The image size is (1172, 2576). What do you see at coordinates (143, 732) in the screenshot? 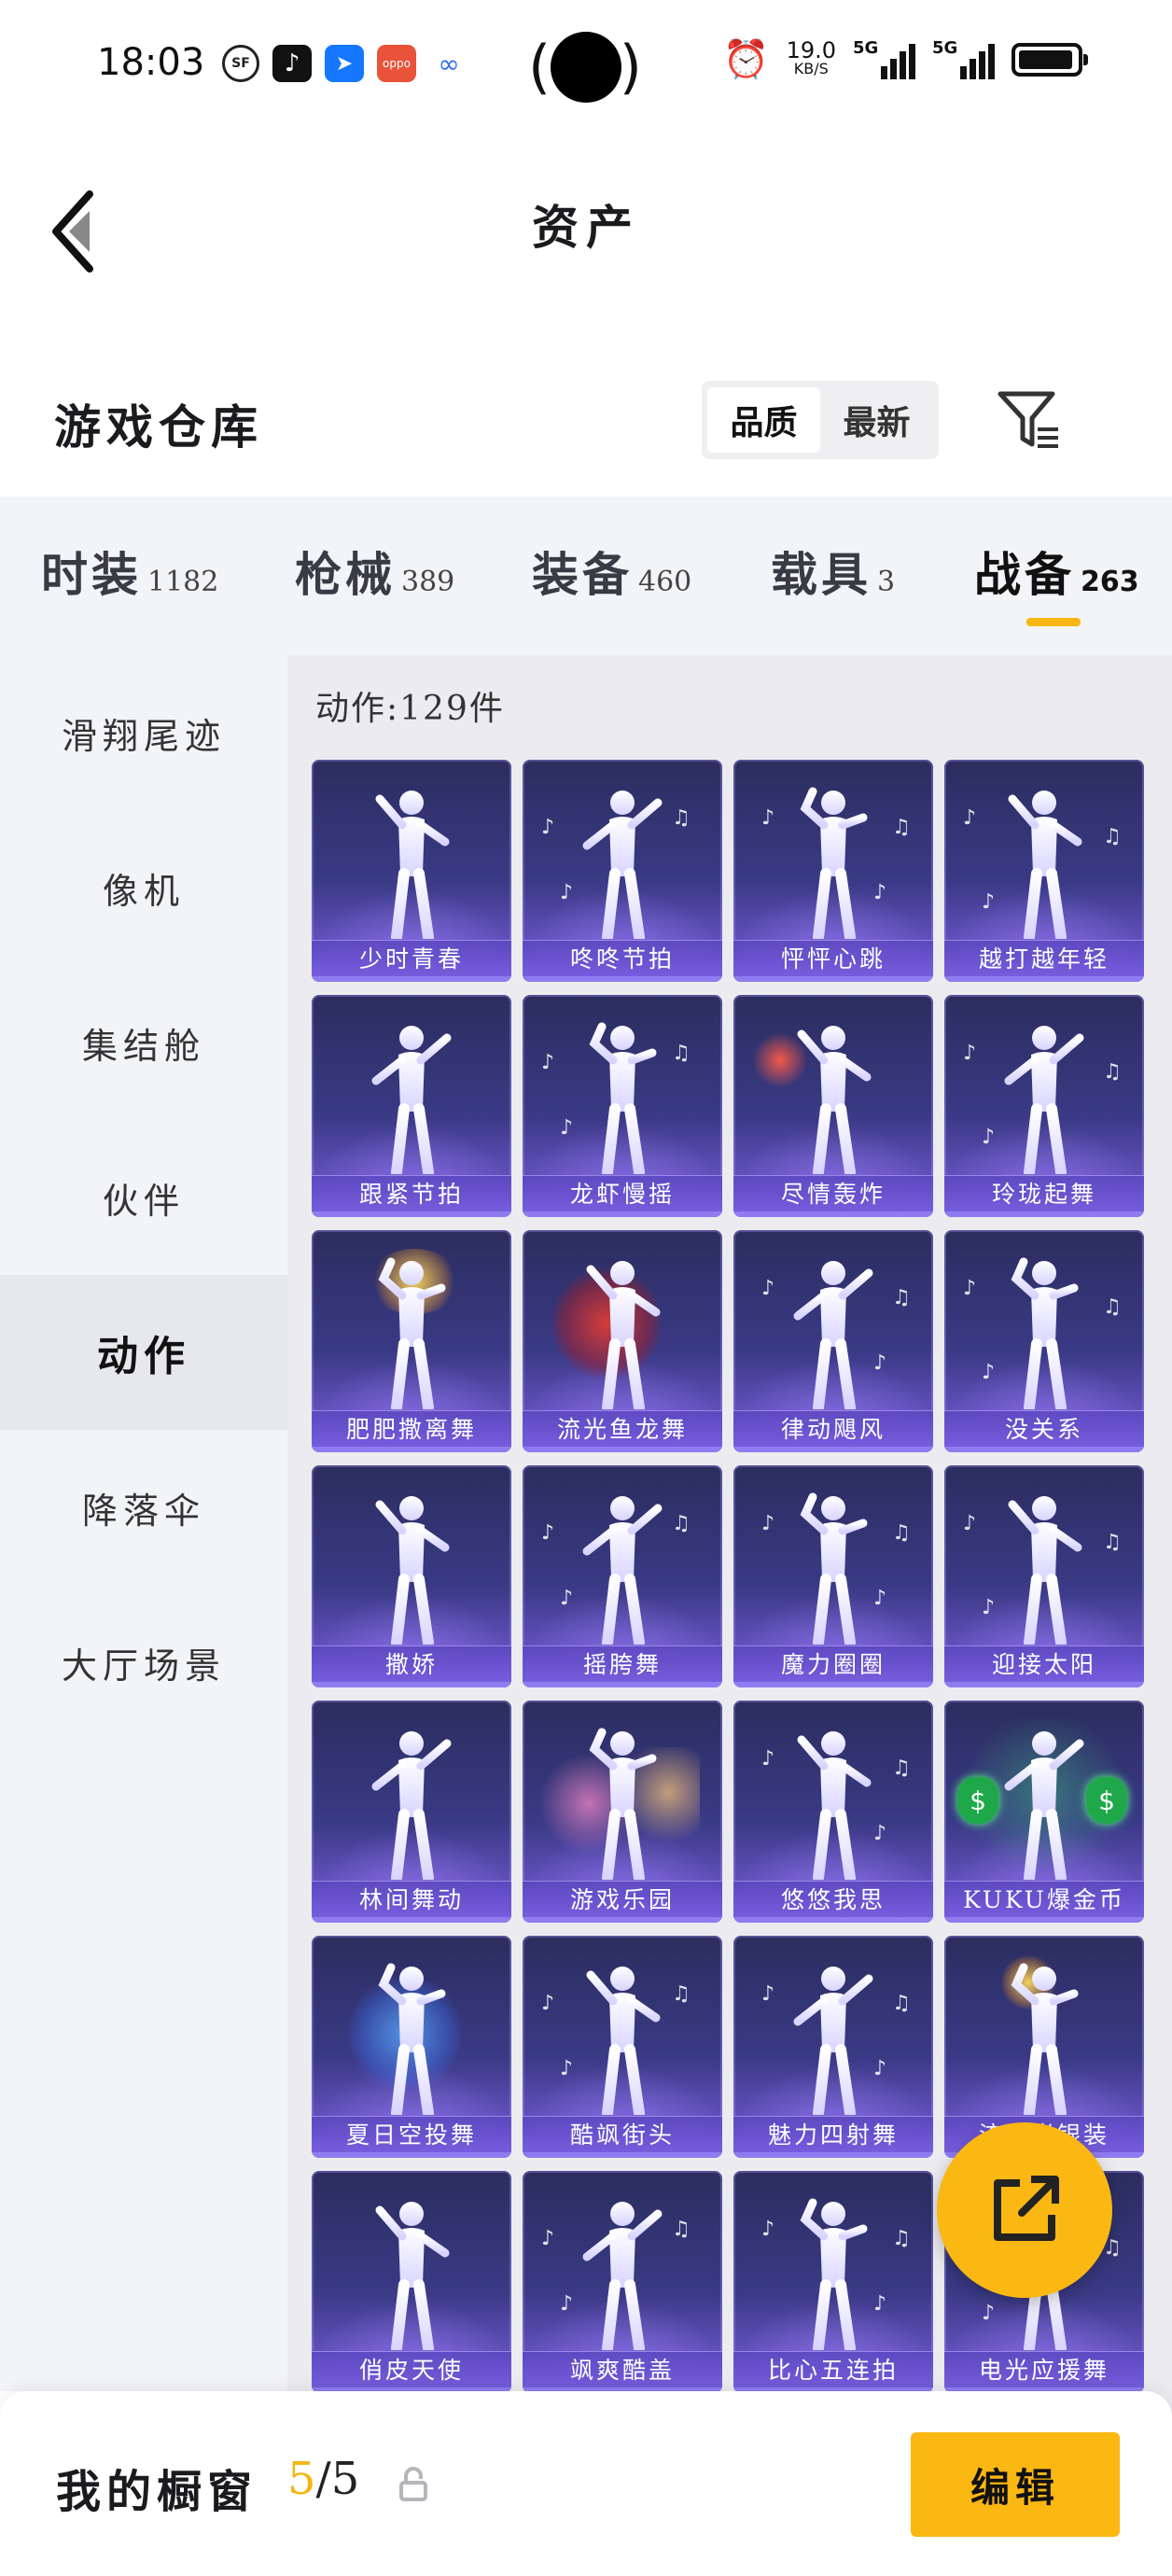
I see `sidebar-item-glide-trail: 滑翔尾迹` at bounding box center [143, 732].